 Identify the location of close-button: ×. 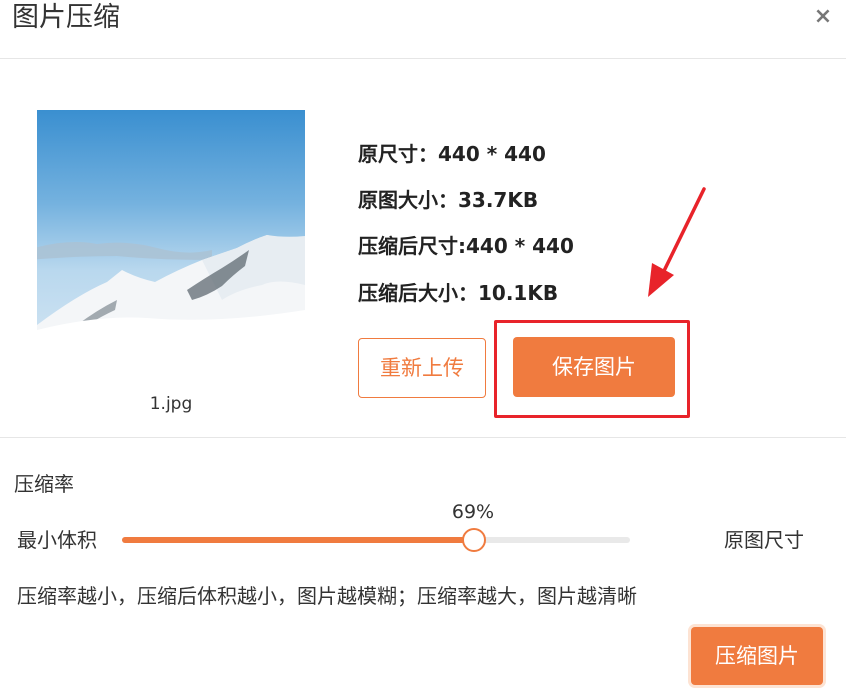
(823, 17).